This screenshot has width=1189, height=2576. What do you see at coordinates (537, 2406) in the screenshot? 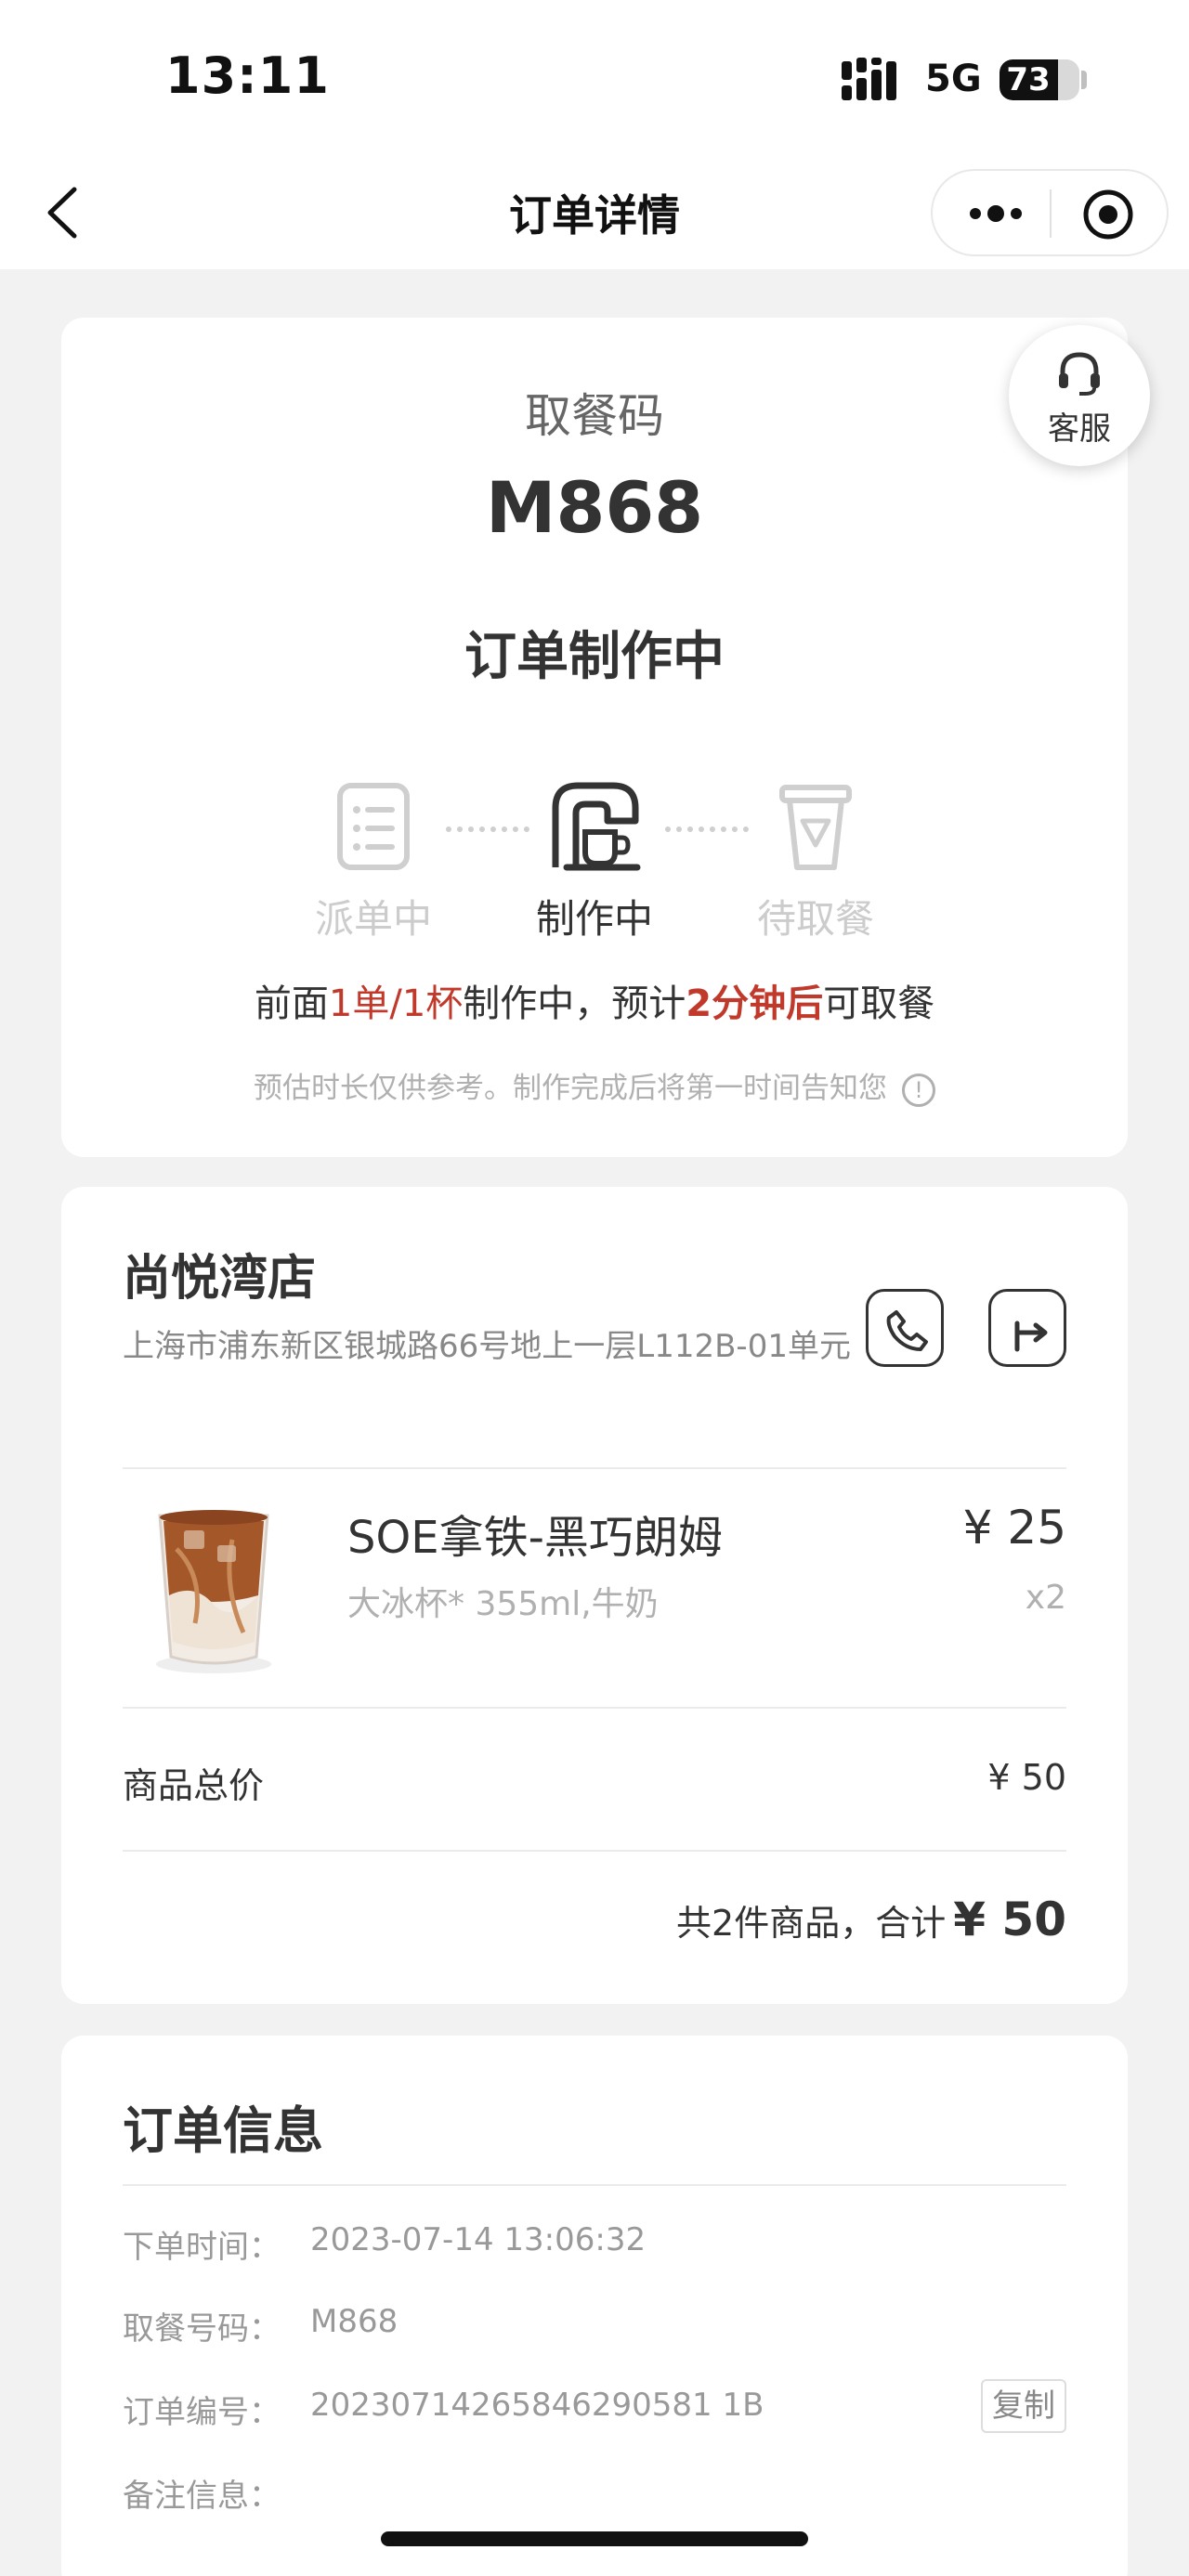
I see `order-number-value: 20230714265846290581 1B` at bounding box center [537, 2406].